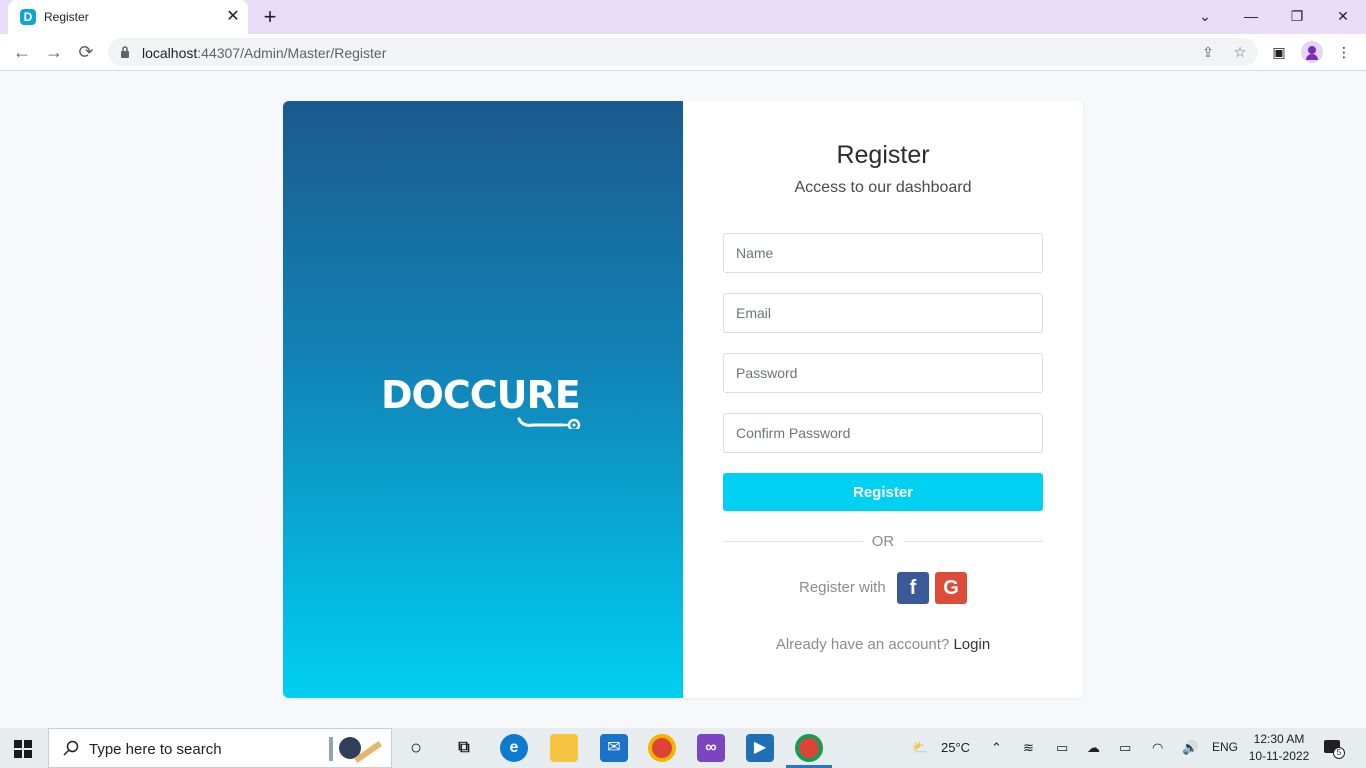 This screenshot has height=768, width=1366. Describe the element at coordinates (514, 748) in the screenshot. I see `edge-icon: e` at that location.